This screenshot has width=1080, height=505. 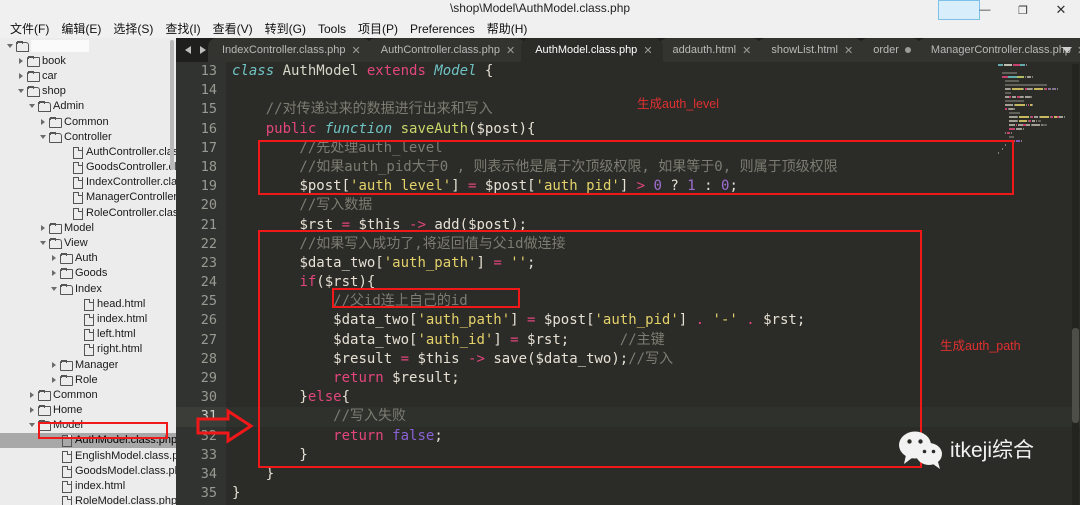 What do you see at coordinates (710, 50) in the screenshot?
I see `editor-tab-addauth-html: addauth.html ✕` at bounding box center [710, 50].